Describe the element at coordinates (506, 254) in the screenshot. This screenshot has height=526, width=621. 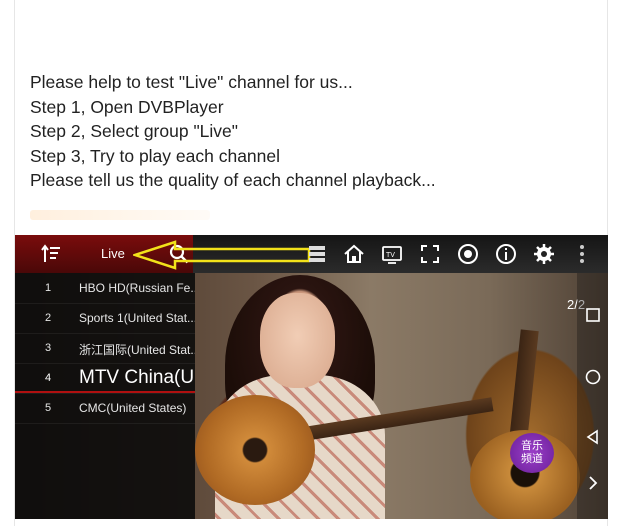
I see `info-icon` at that location.